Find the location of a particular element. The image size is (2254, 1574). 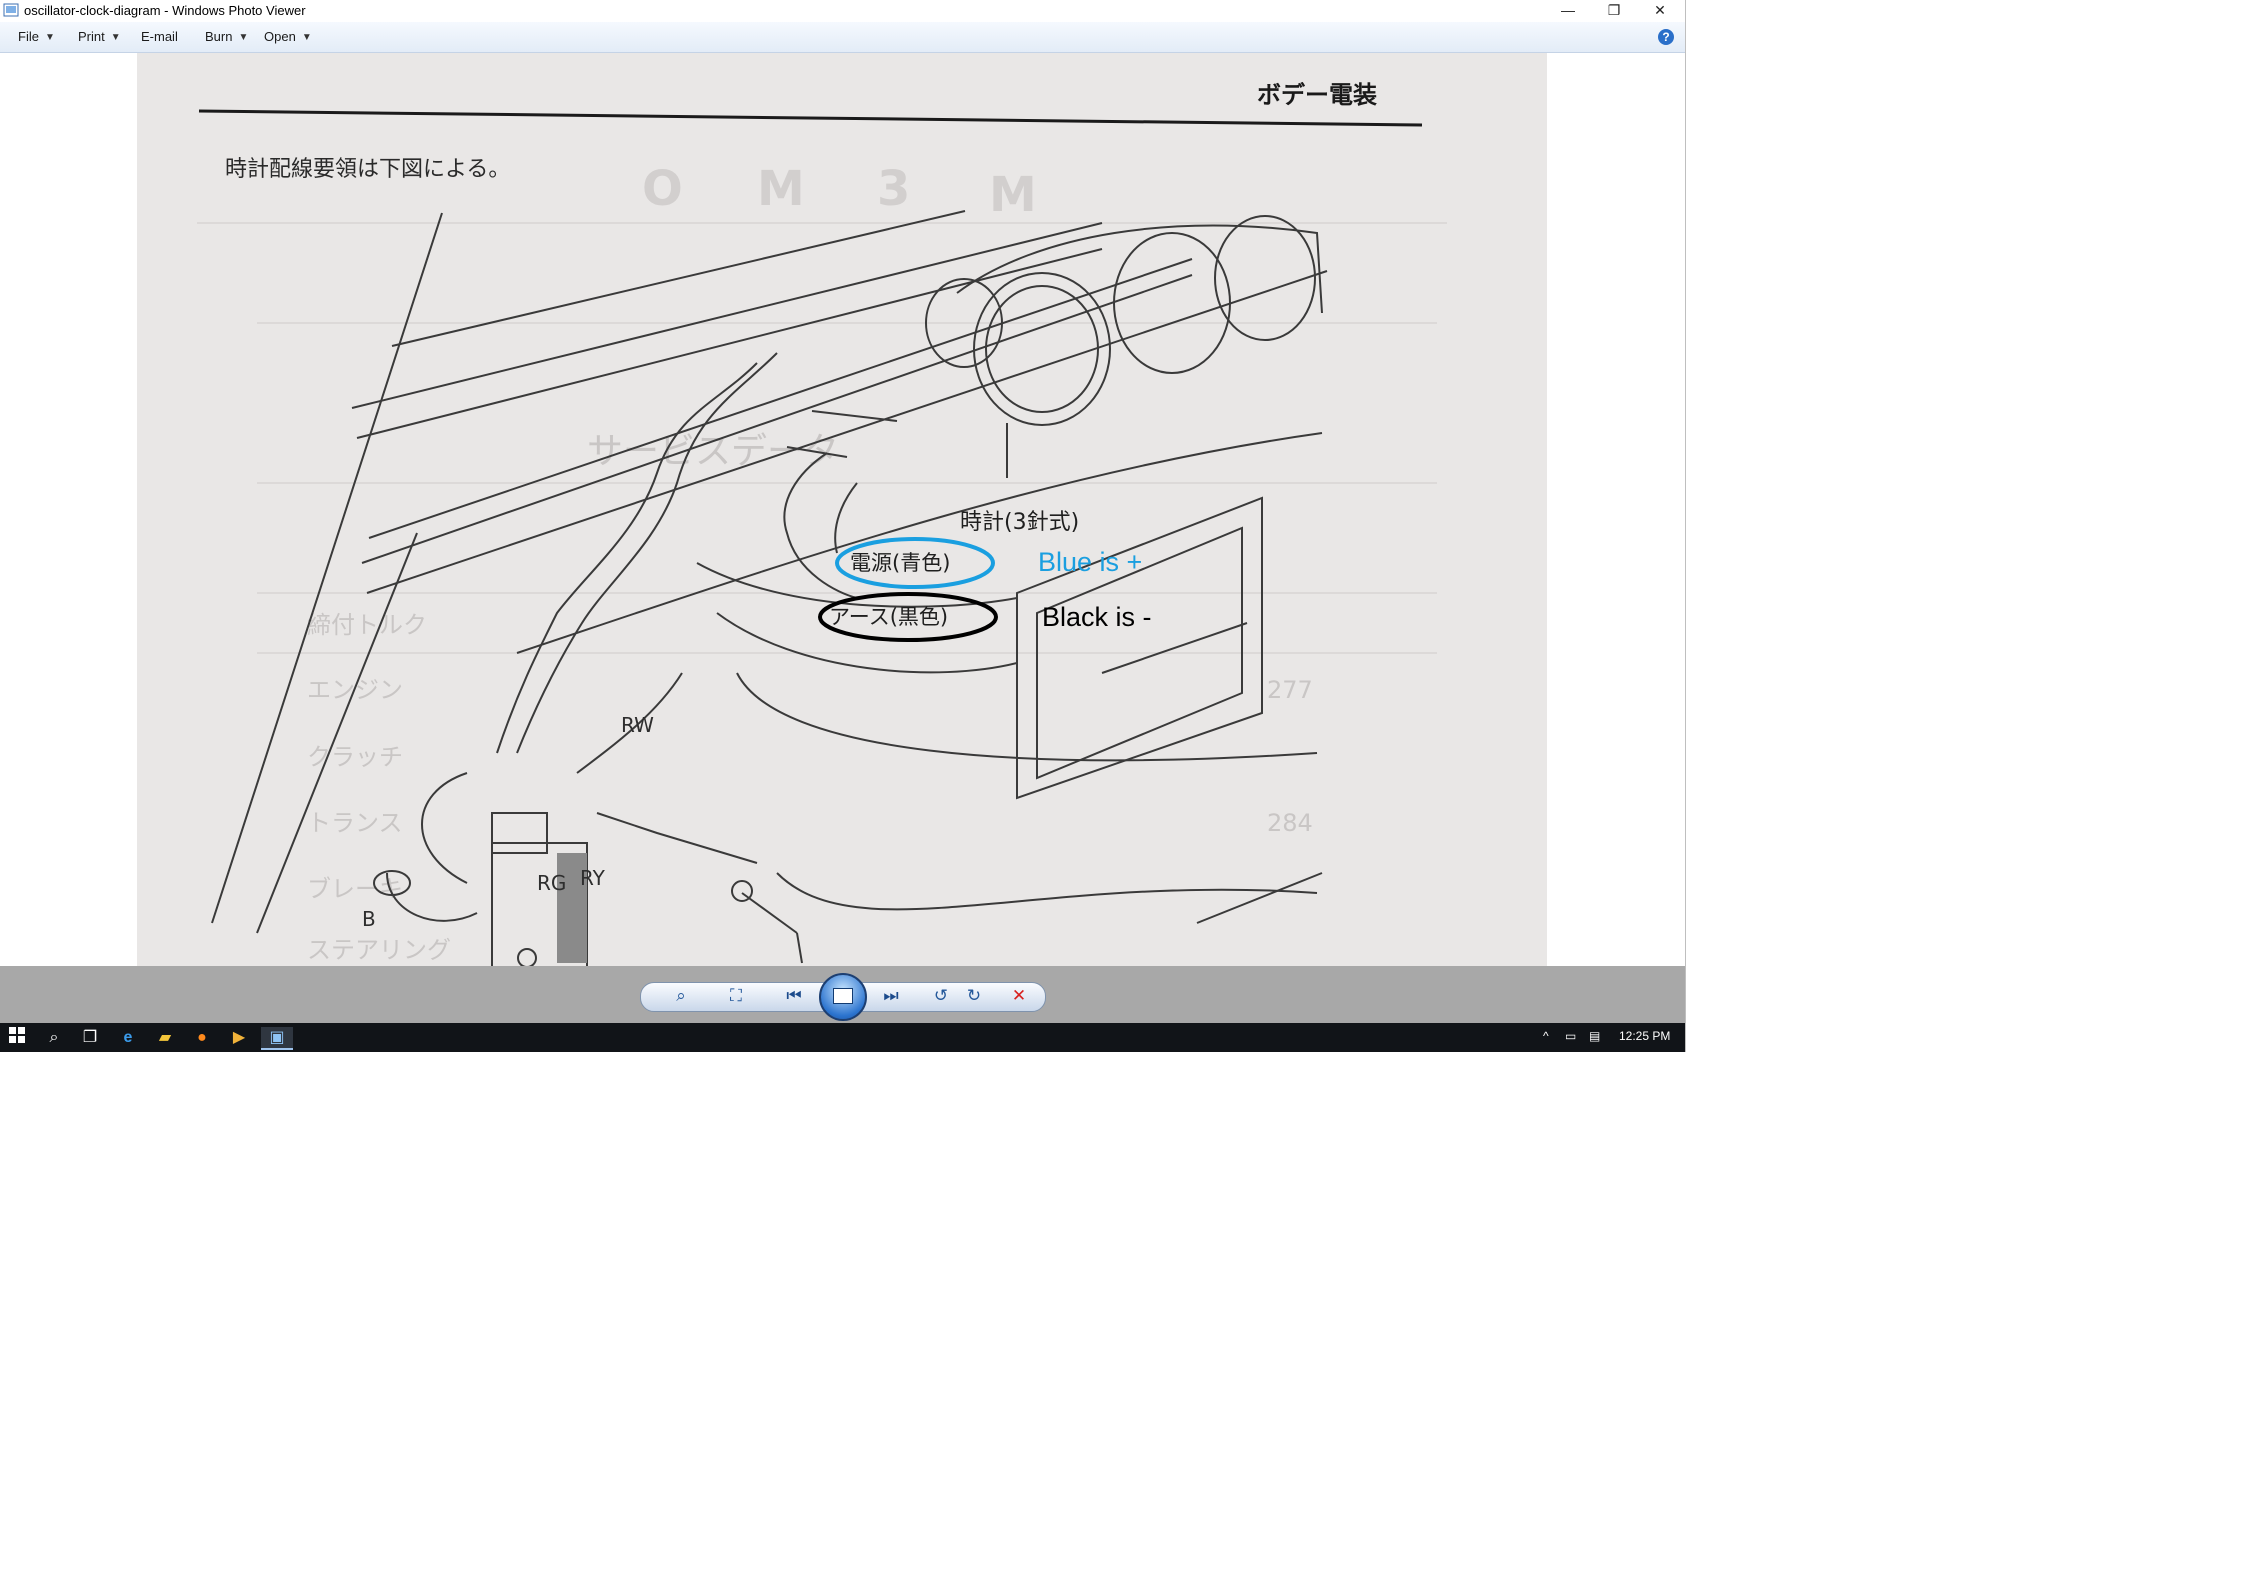

windows-logo-icon is located at coordinates (17, 1035).